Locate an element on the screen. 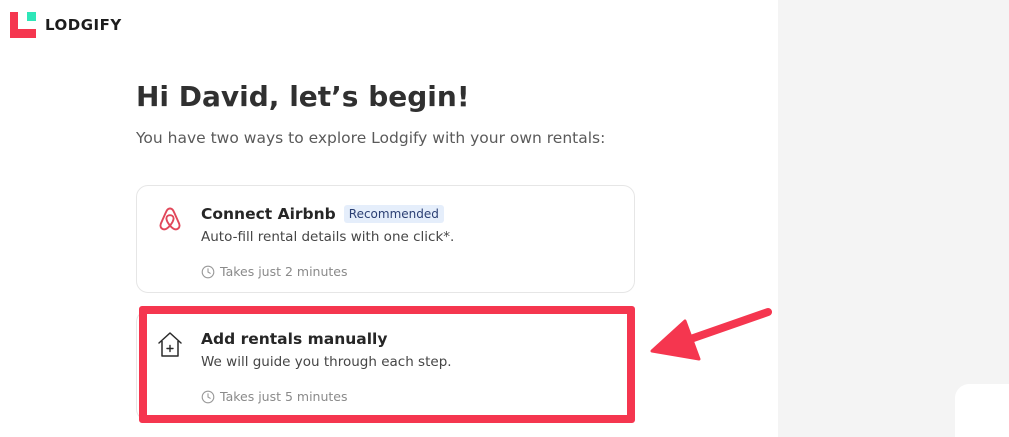 The width and height of the screenshot is (1009, 437). page-title: Hi David, let’s begin! is located at coordinates (303, 96).